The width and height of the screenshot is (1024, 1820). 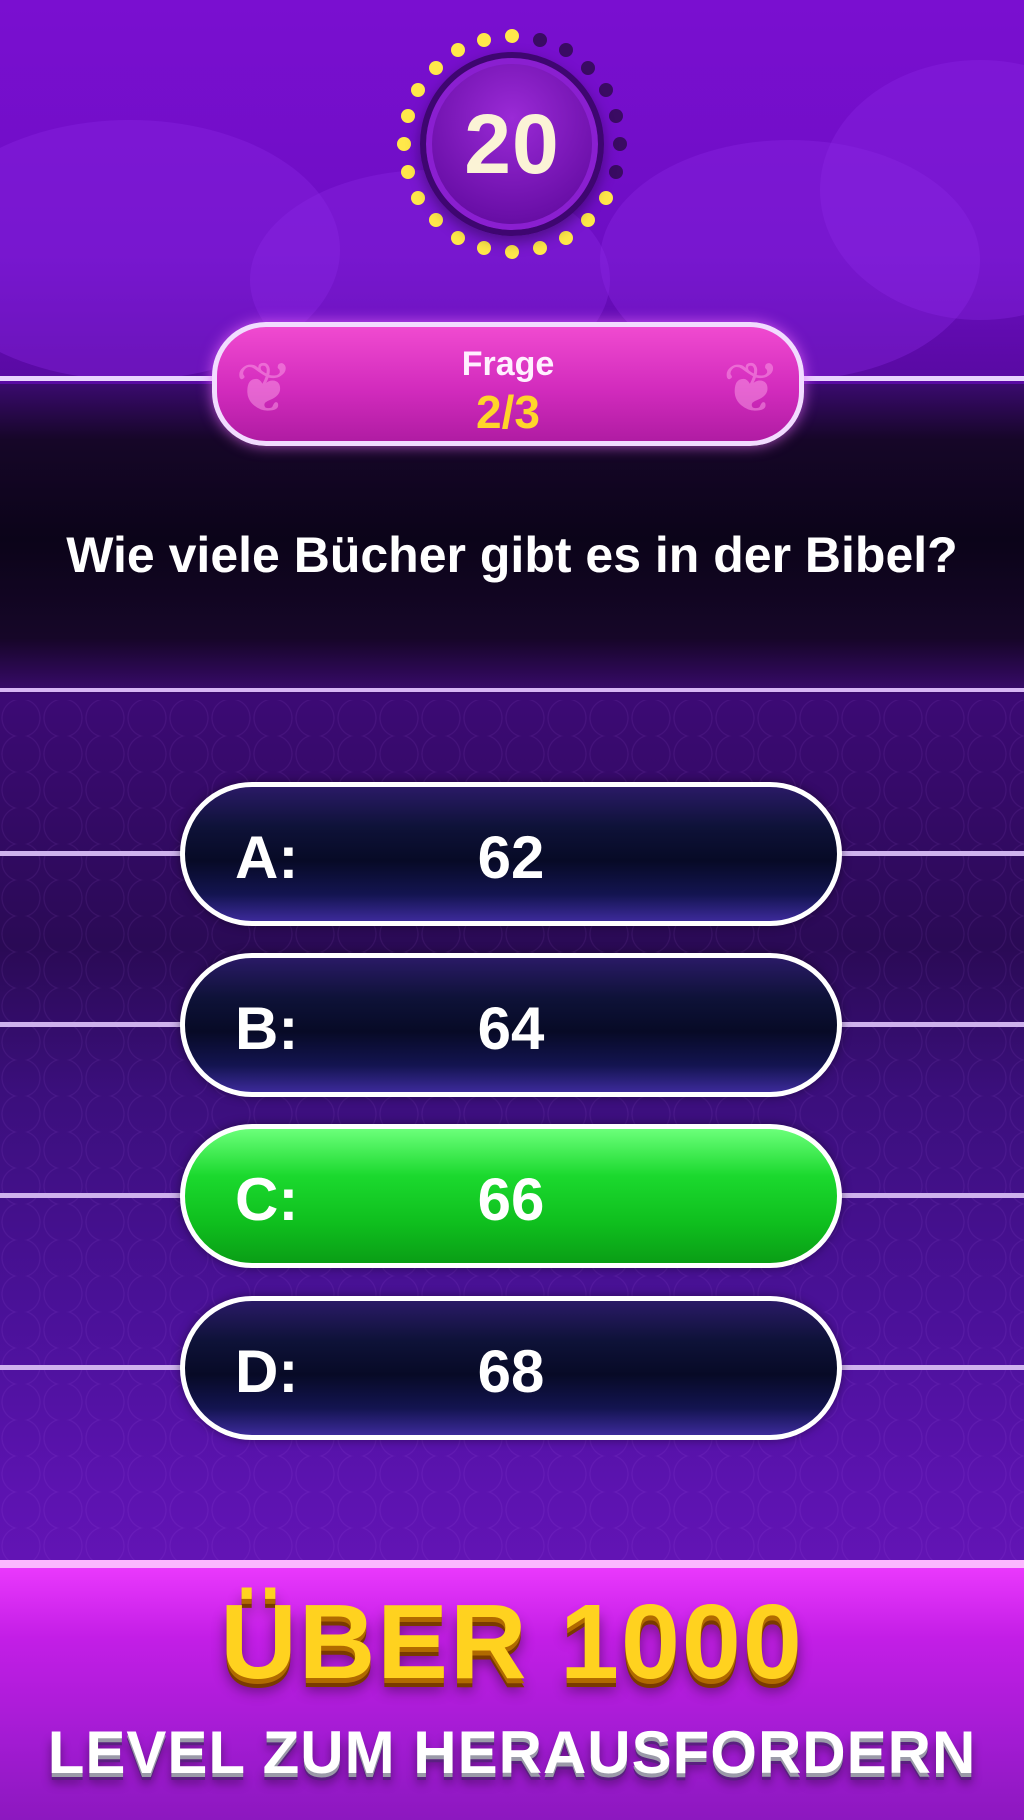 What do you see at coordinates (512, 1642) in the screenshot?
I see `promo-title: ÜBER 1000` at bounding box center [512, 1642].